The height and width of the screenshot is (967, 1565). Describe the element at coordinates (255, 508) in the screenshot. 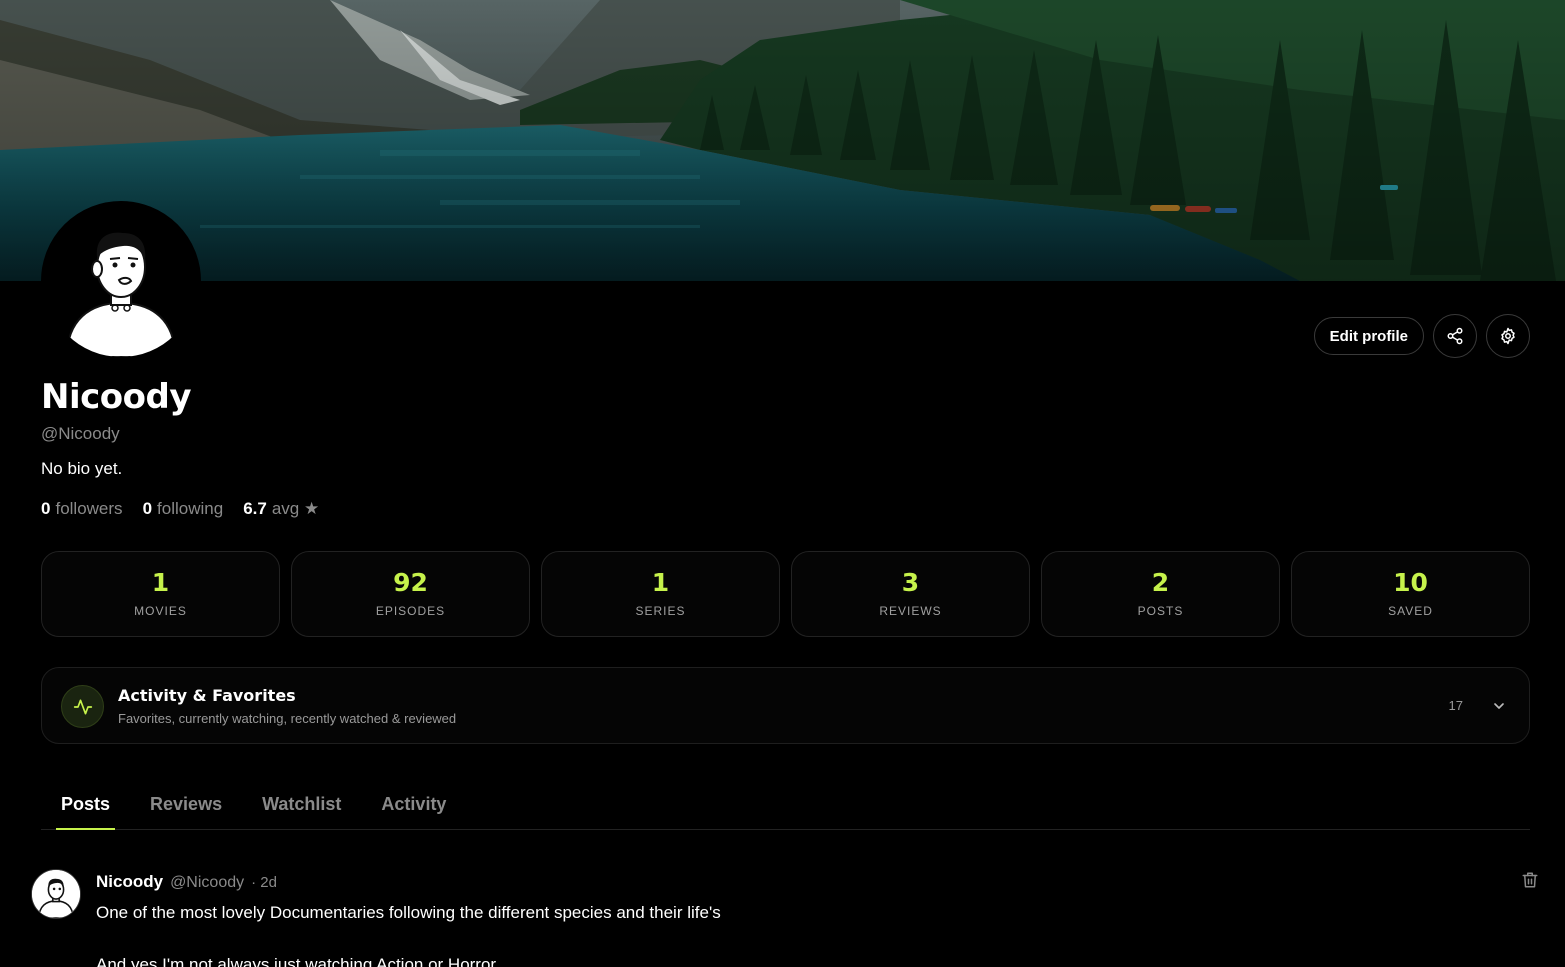

I see `avg-rating-value: 6.7` at that location.